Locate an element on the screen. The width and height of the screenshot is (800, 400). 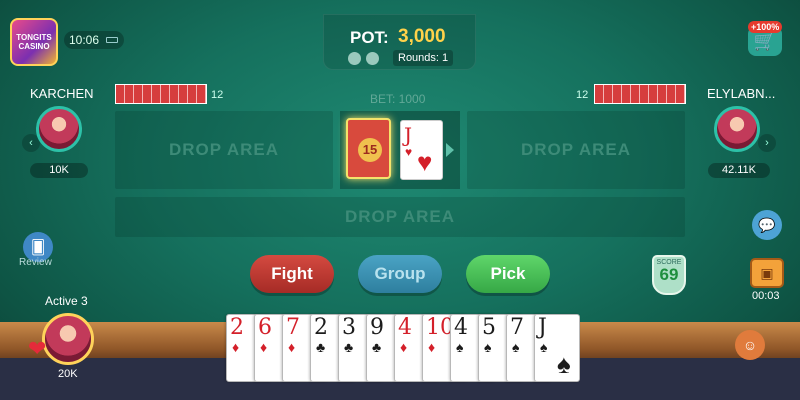
player-hand: 2 ♦ 6 ♦ 7 ♦ 2 ♣ 3 ♣ 9 ♣ 4 ♦ 10 ♦ 4 ♠ 5 ♠ 7 ♠ J ♠ ♠ is located at coordinates (404, 349).